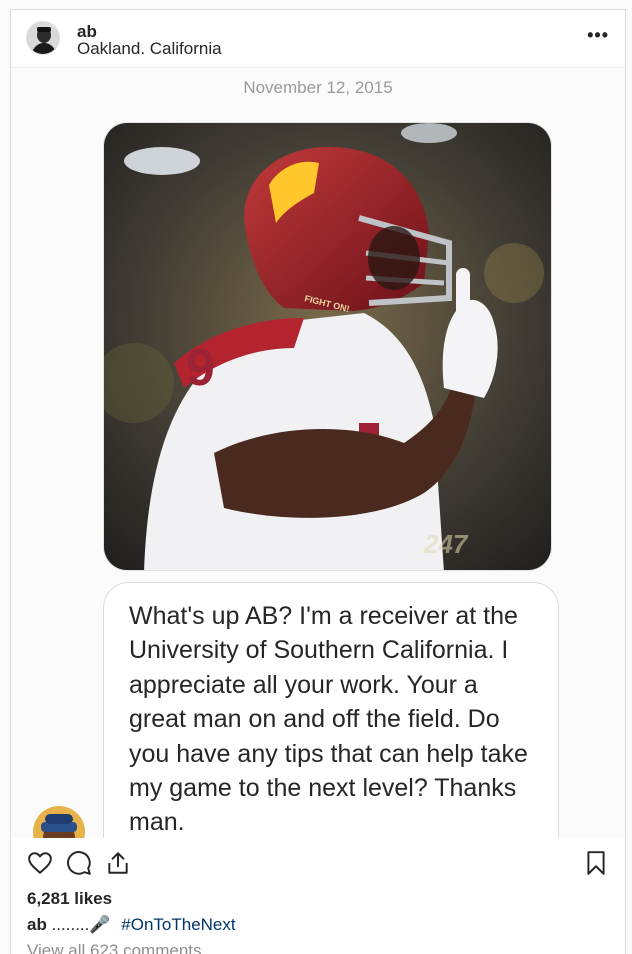  I want to click on bookmark-icon, so click(596, 863).